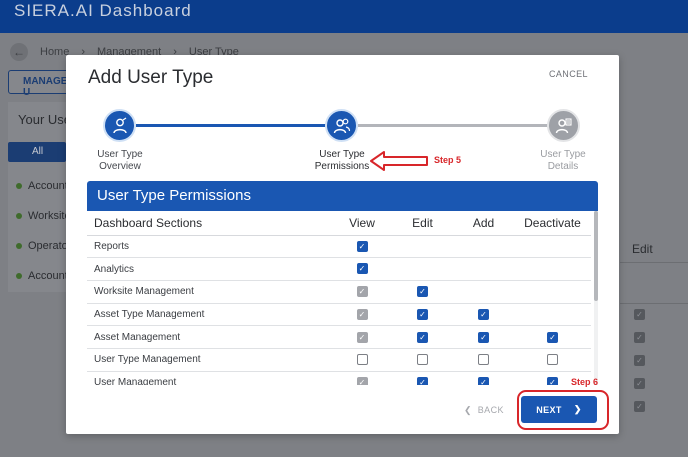 This screenshot has height=457, width=688. I want to click on cell-deactivate: ✓, so click(552, 337).